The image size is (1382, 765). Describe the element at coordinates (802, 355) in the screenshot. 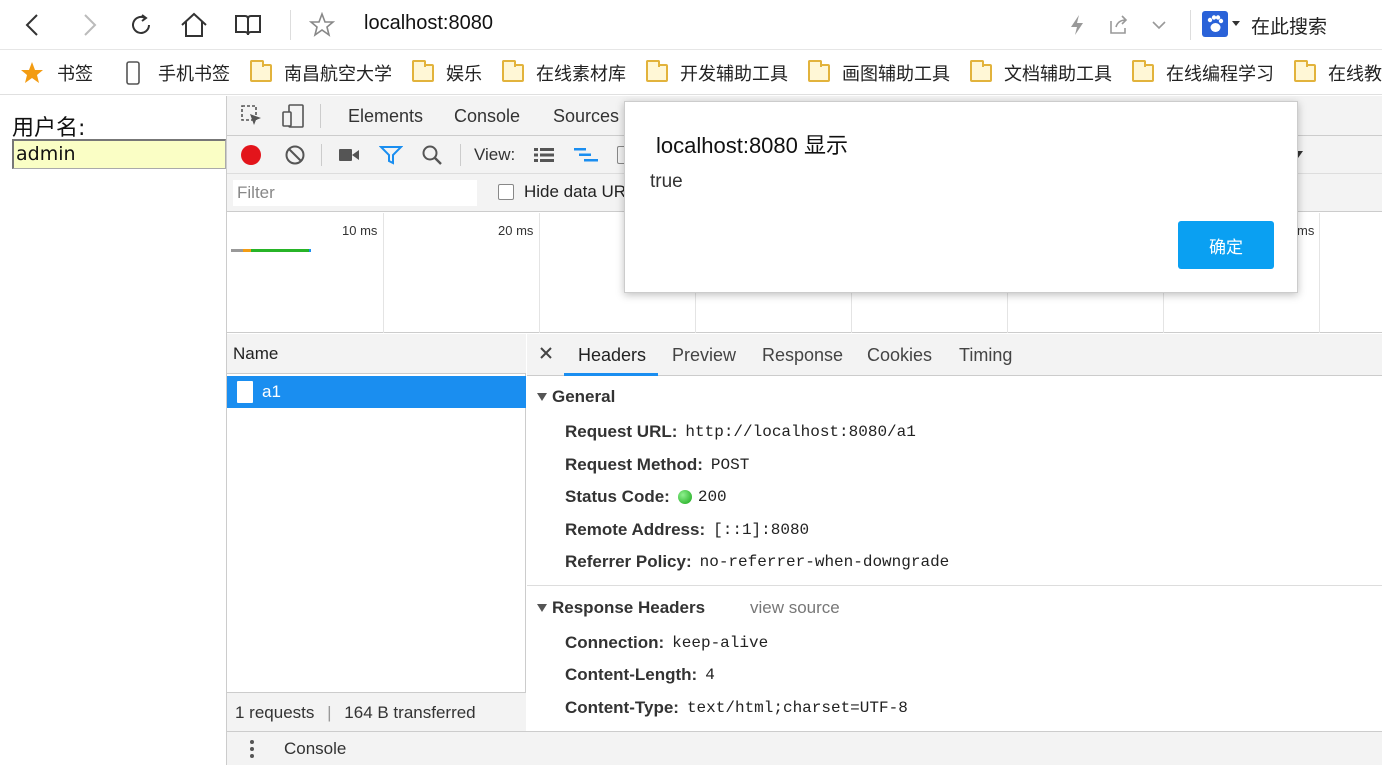

I see `tab-response: Response` at that location.